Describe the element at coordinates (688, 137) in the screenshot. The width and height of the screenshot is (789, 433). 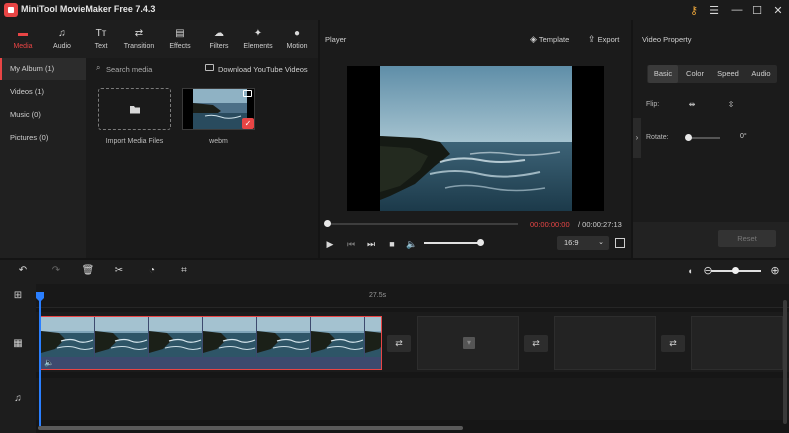
I see `rotate-handle` at that location.